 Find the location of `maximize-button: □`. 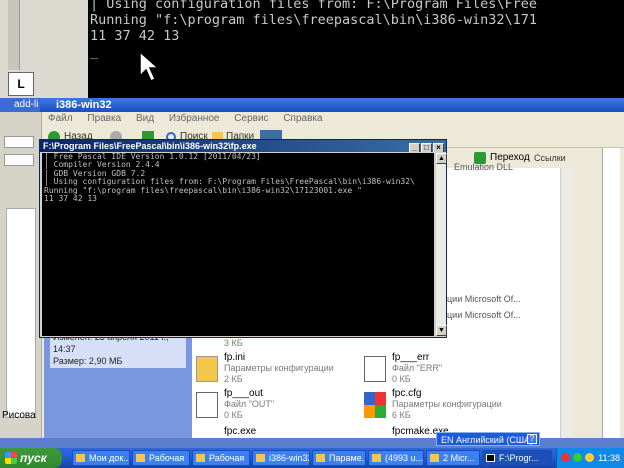

maximize-button: □ is located at coordinates (426, 147).